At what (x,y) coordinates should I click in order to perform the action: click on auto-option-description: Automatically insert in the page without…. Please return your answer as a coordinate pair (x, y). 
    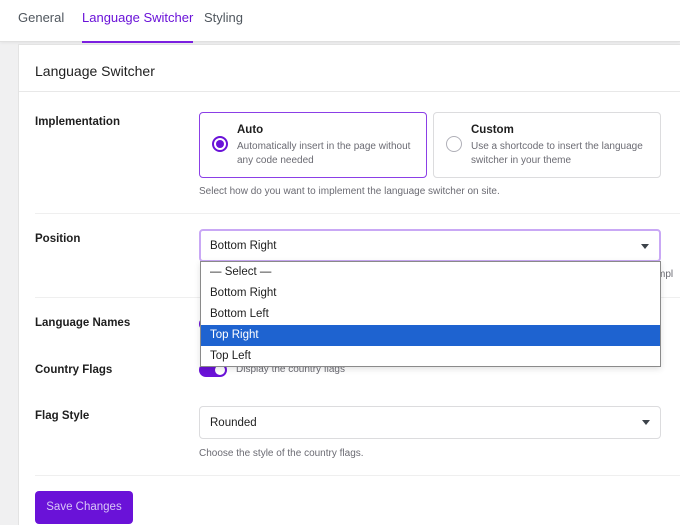
    Looking at the image, I should click on (324, 153).